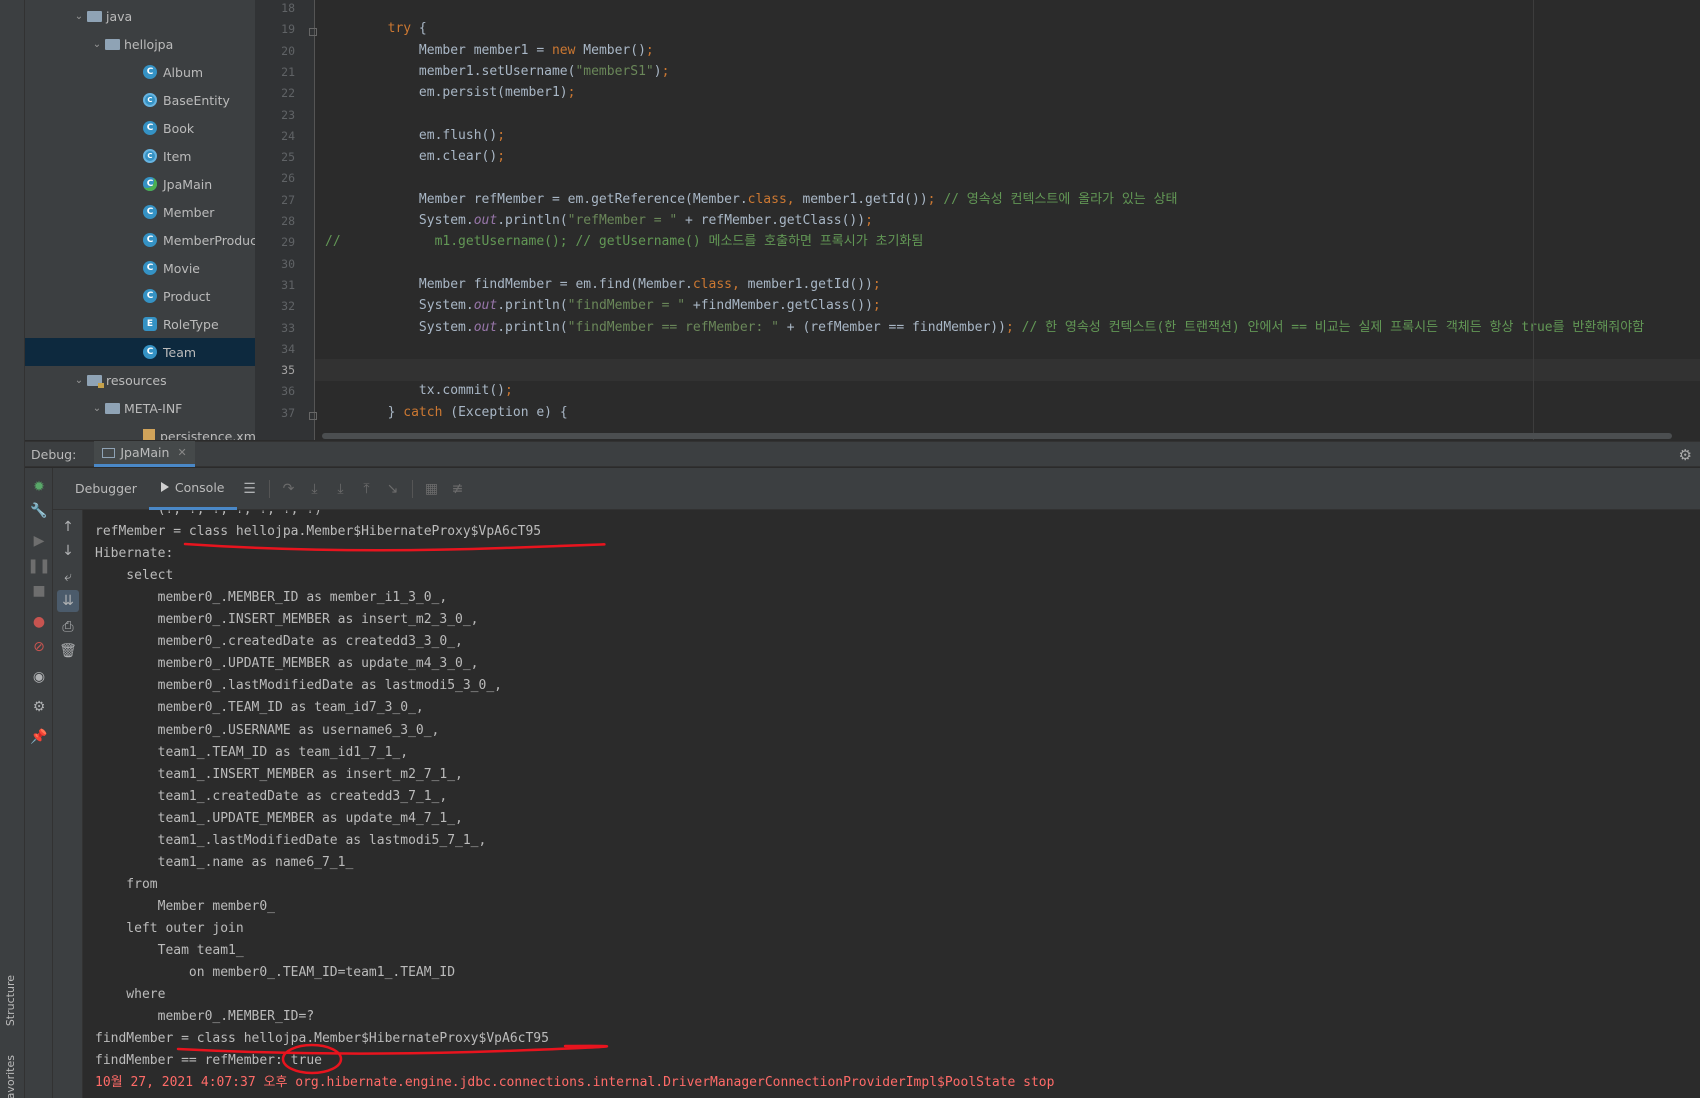 This screenshot has width=1700, height=1098. I want to click on tree-item-label: persistence.xml, so click(207, 434).